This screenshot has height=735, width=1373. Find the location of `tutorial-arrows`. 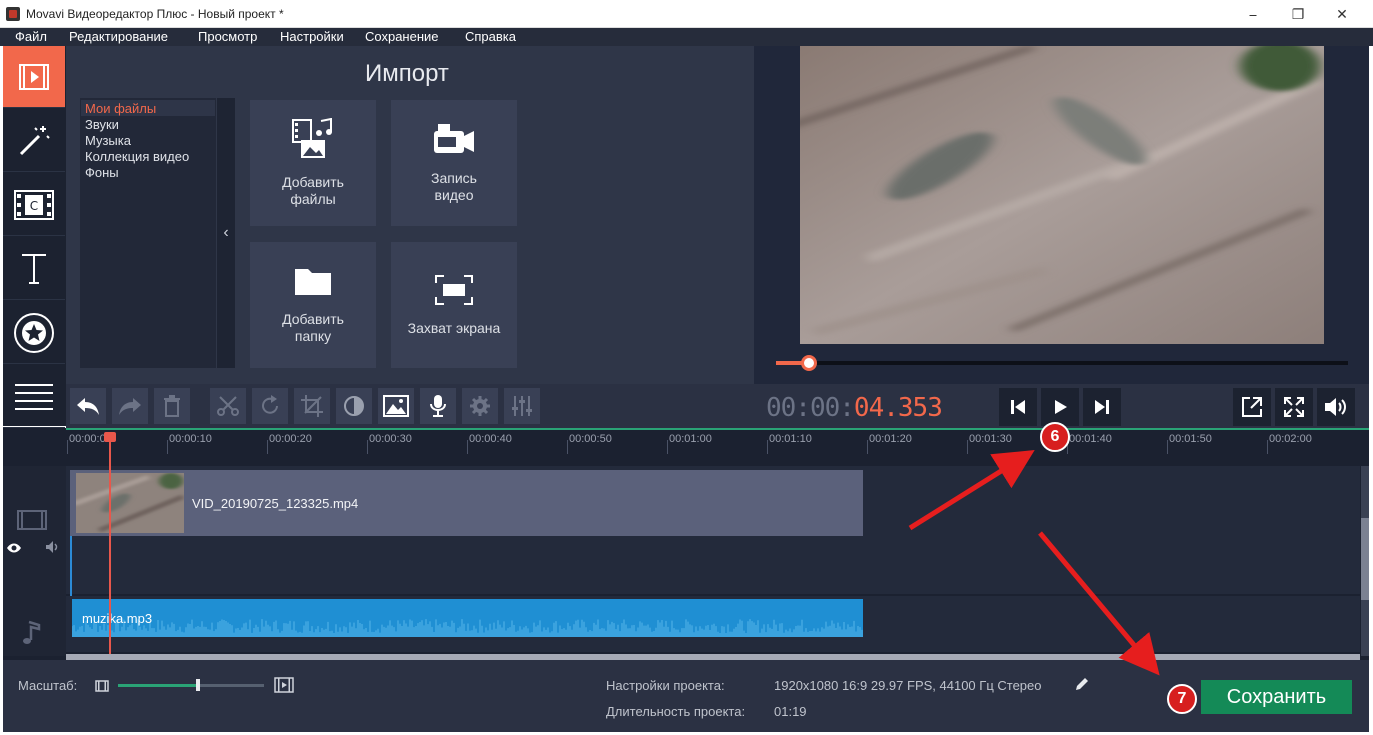

tutorial-arrows is located at coordinates (1034, 563).